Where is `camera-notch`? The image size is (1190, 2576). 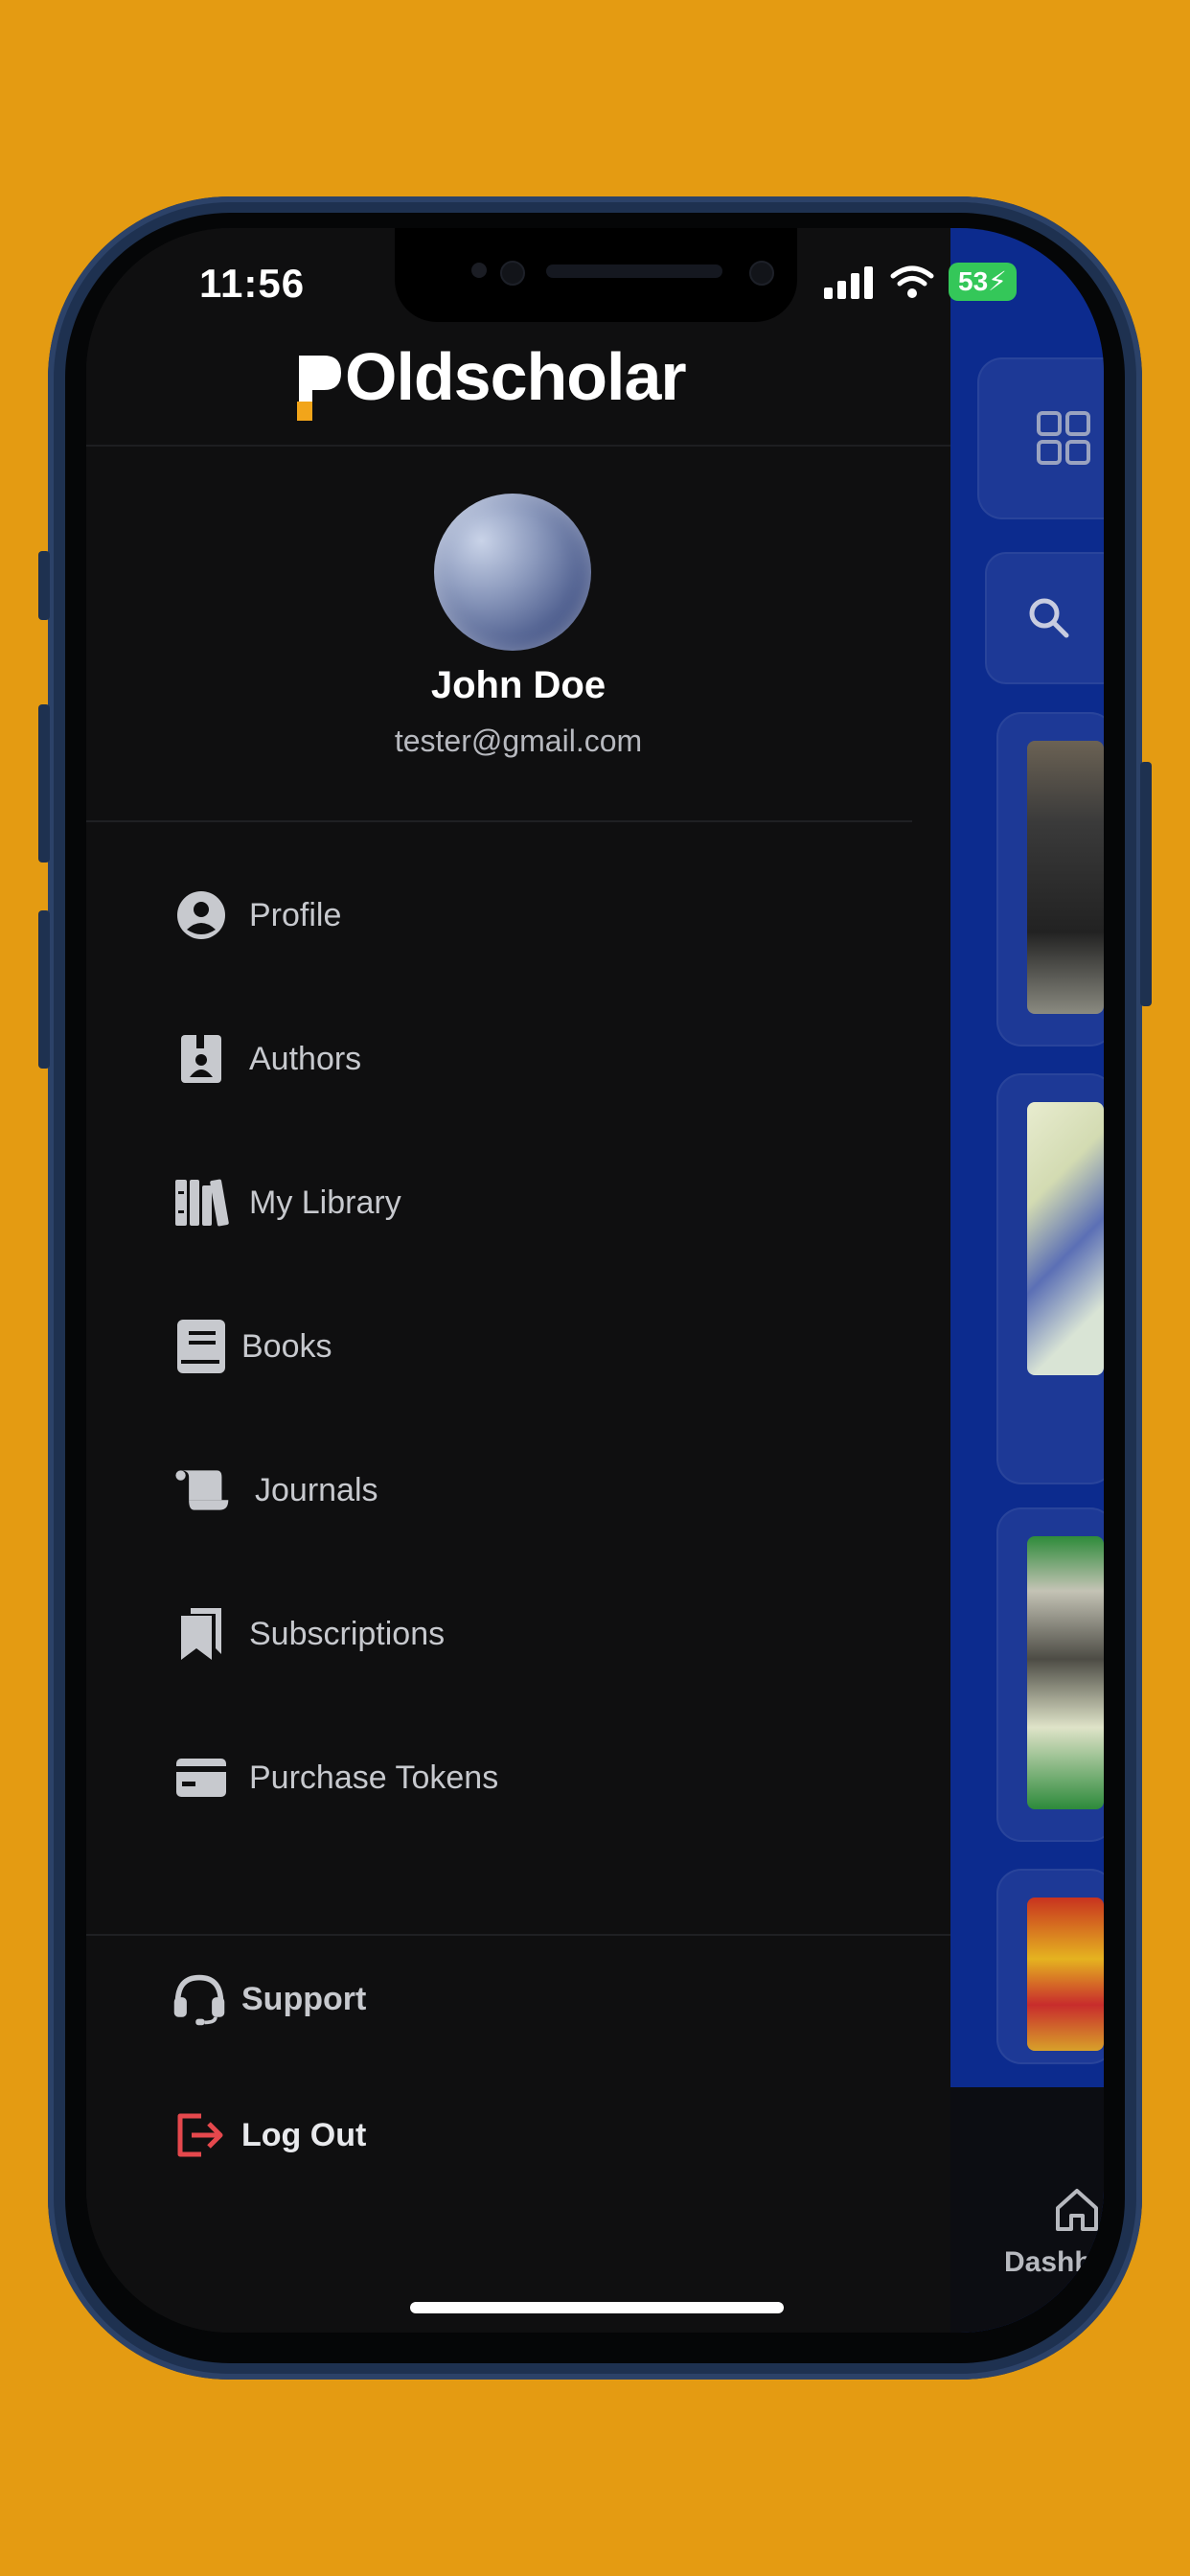 camera-notch is located at coordinates (596, 275).